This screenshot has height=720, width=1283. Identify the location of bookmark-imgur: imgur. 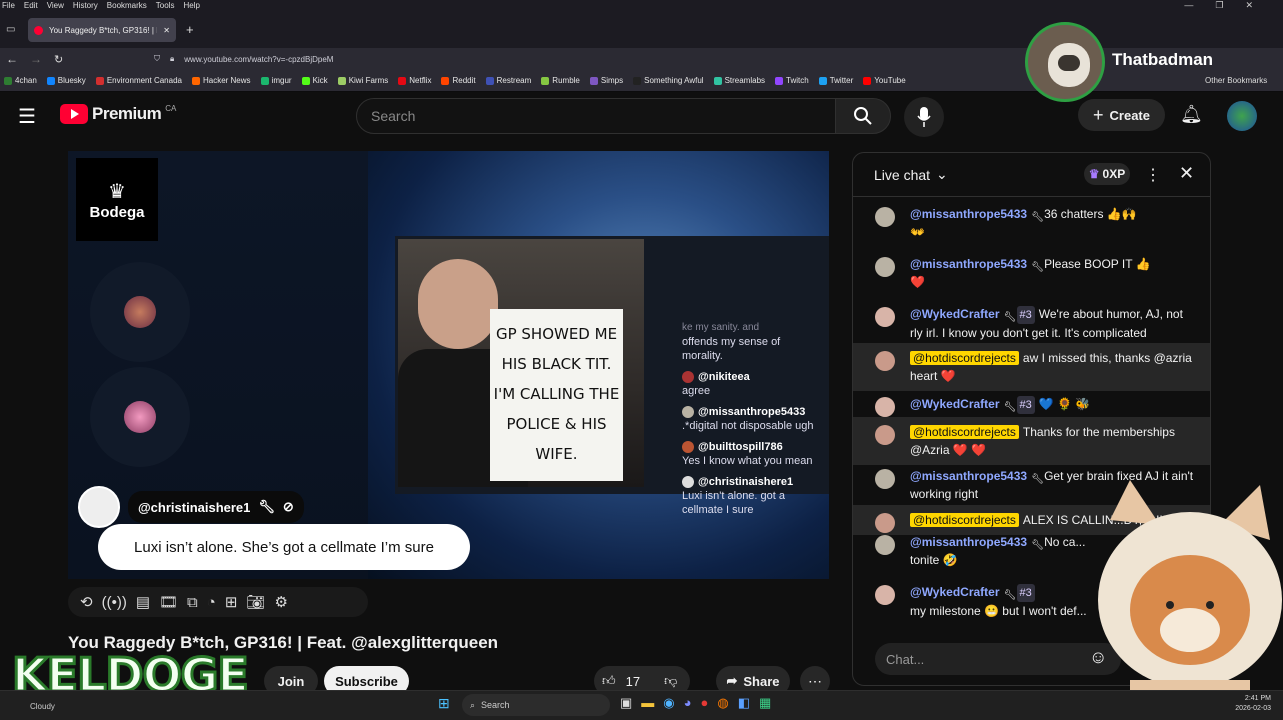
(276, 80).